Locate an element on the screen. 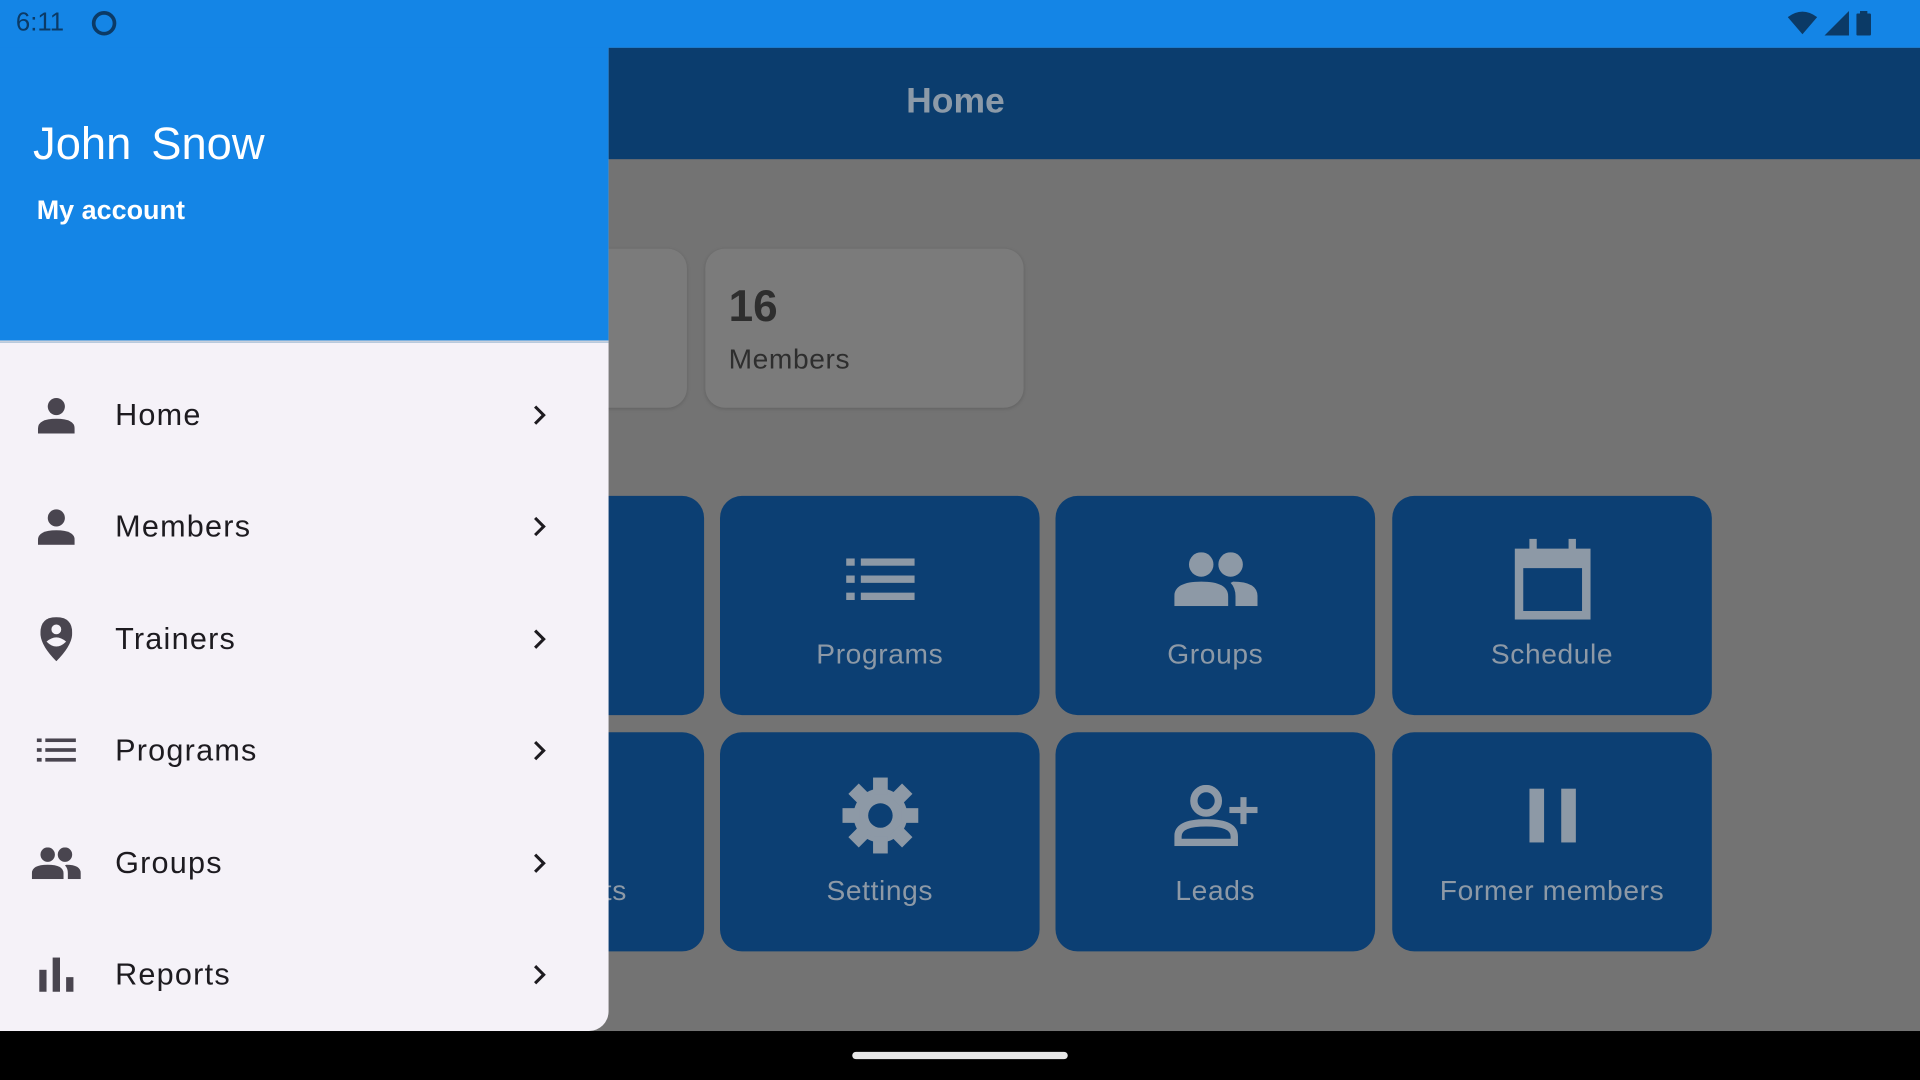 This screenshot has height=1080, width=1920. tile-groups: Groups is located at coordinates (1215, 605).